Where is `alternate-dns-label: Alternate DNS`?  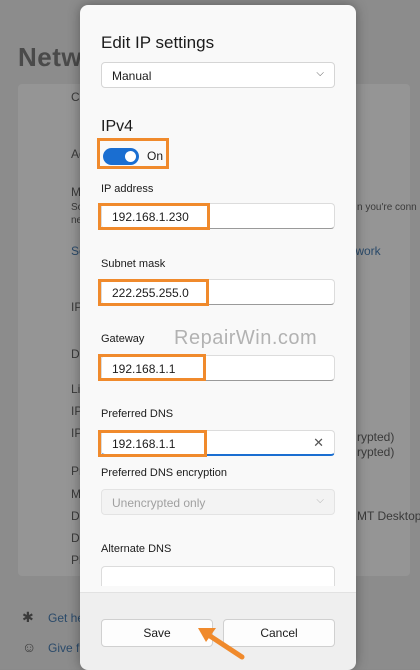
alternate-dns-label: Alternate DNS is located at coordinates (136, 549).